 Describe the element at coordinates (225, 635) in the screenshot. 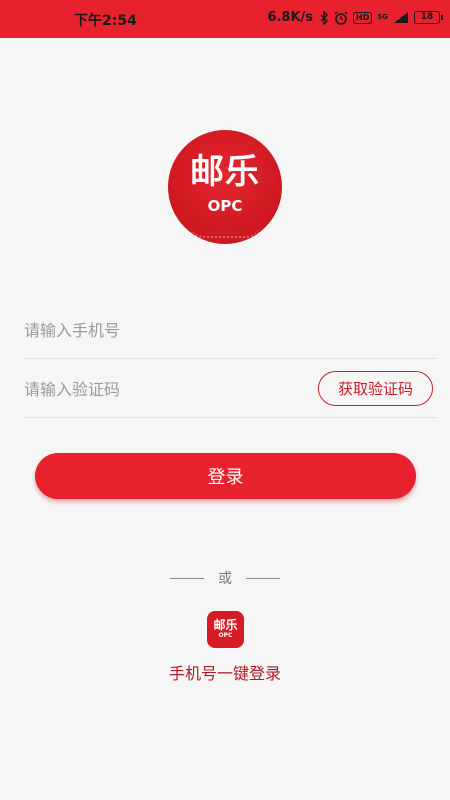

I see `one-key-icon-subtitle: OPC` at that location.